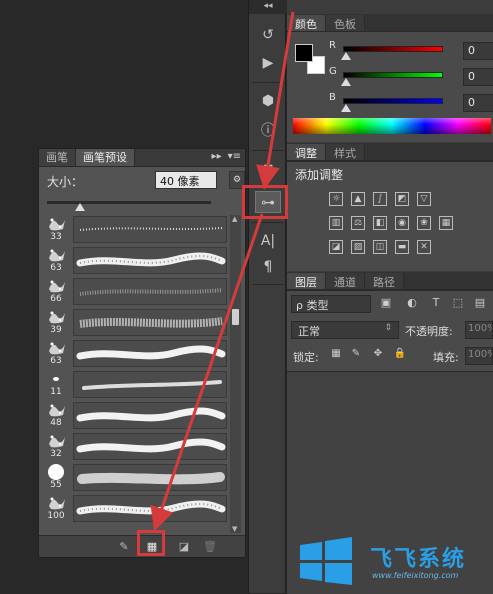  I want to click on lock-position-icon: ✥, so click(378, 355).